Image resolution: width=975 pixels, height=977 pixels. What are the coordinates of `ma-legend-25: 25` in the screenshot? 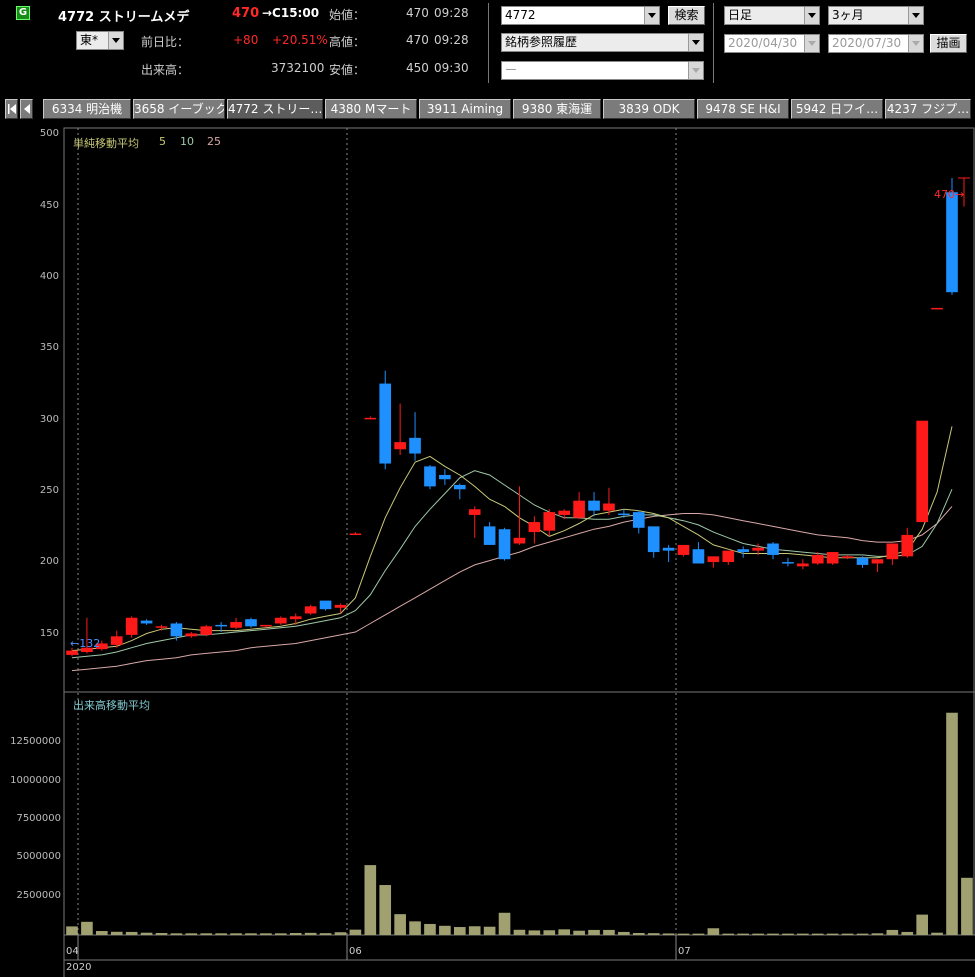 It's located at (214, 141).